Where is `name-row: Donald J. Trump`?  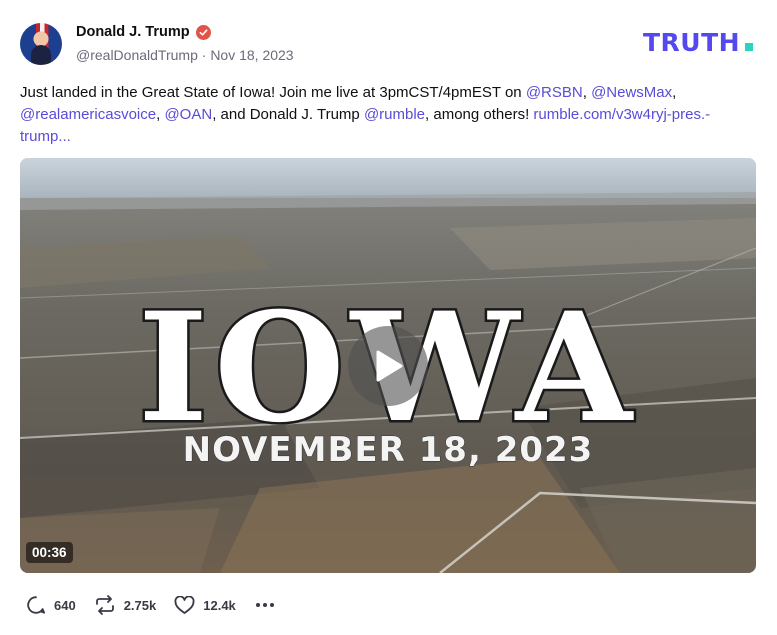
name-row: Donald J. Trump is located at coordinates (143, 32).